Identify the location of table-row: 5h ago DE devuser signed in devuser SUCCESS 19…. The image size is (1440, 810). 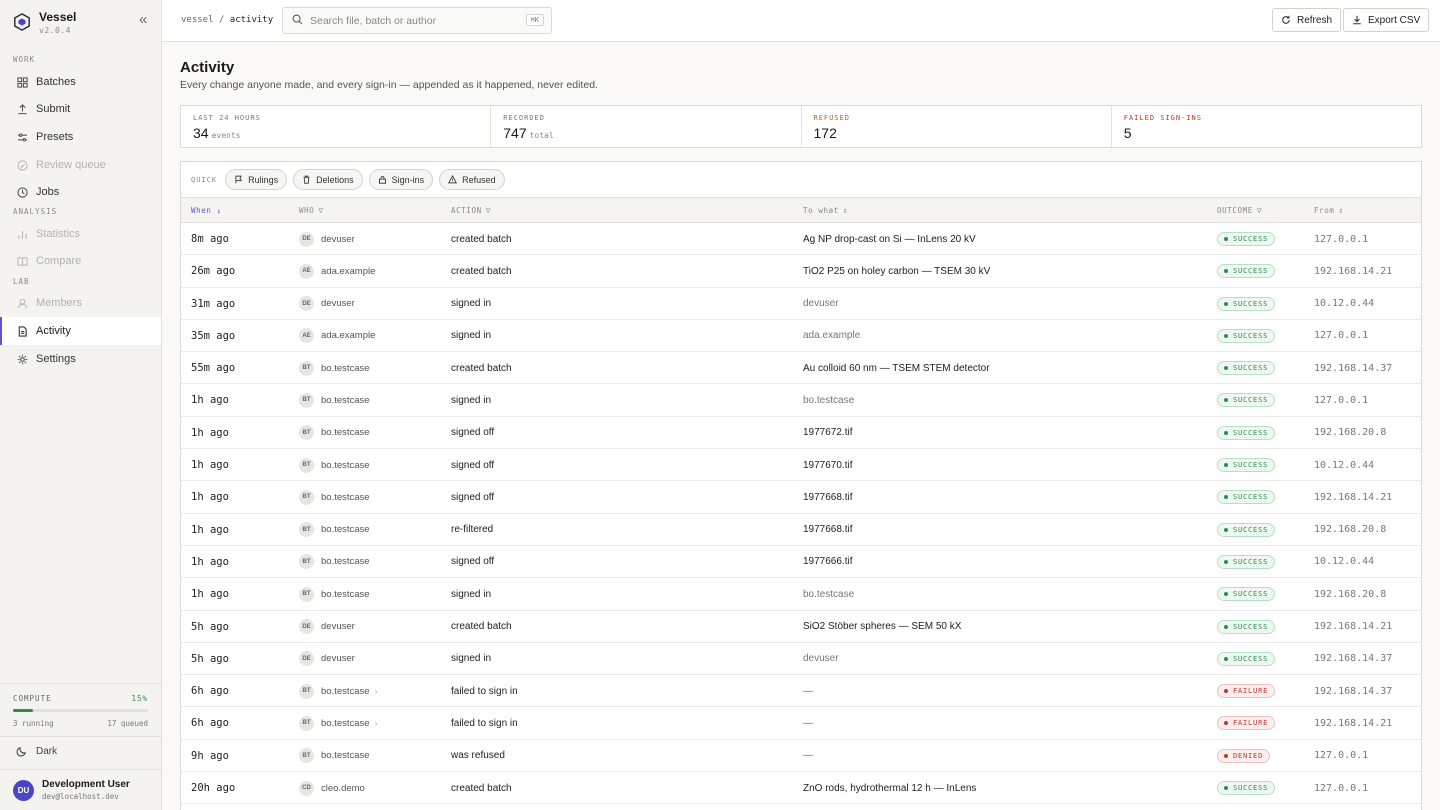
(801, 659).